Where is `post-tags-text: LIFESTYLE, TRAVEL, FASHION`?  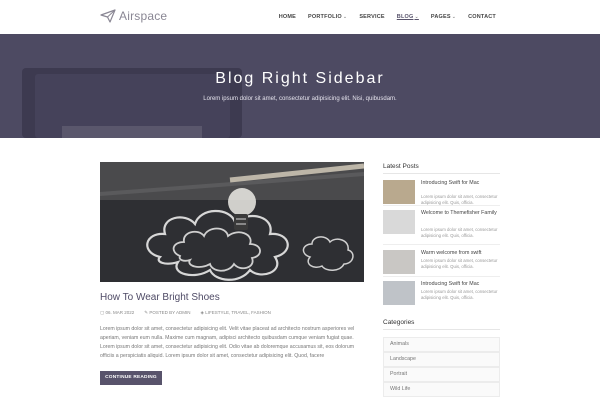
post-tags-text: LIFESTYLE, TRAVEL, FASHION is located at coordinates (238, 312).